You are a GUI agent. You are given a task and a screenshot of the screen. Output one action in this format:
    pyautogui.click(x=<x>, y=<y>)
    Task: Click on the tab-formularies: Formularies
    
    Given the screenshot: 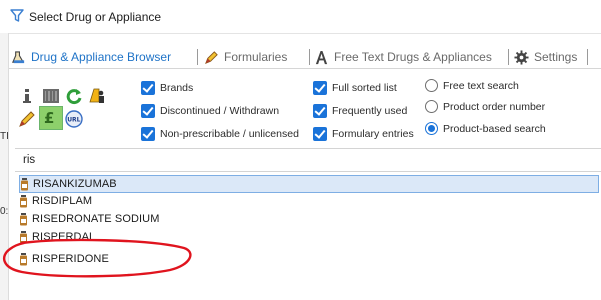 What is the action you would take?
    pyautogui.click(x=245, y=57)
    